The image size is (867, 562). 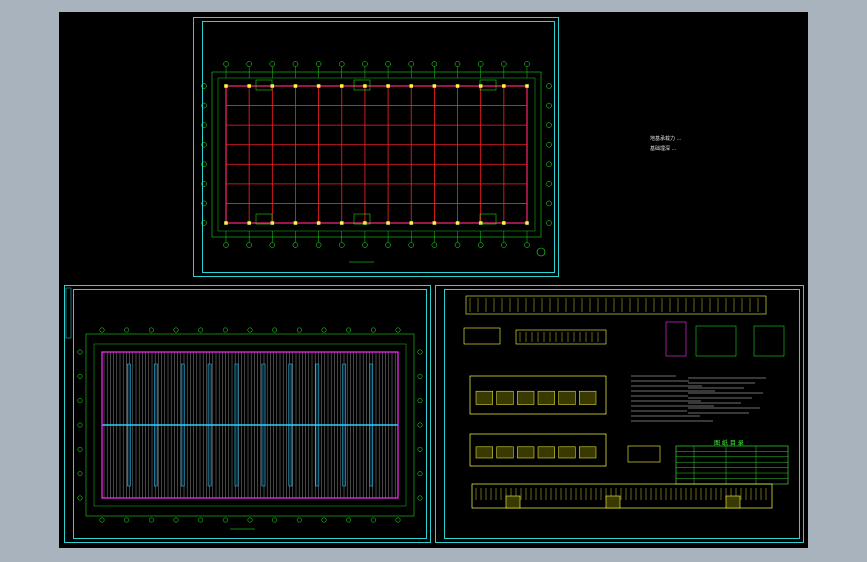 I want to click on long-elevation-top, so click(x=616, y=305).